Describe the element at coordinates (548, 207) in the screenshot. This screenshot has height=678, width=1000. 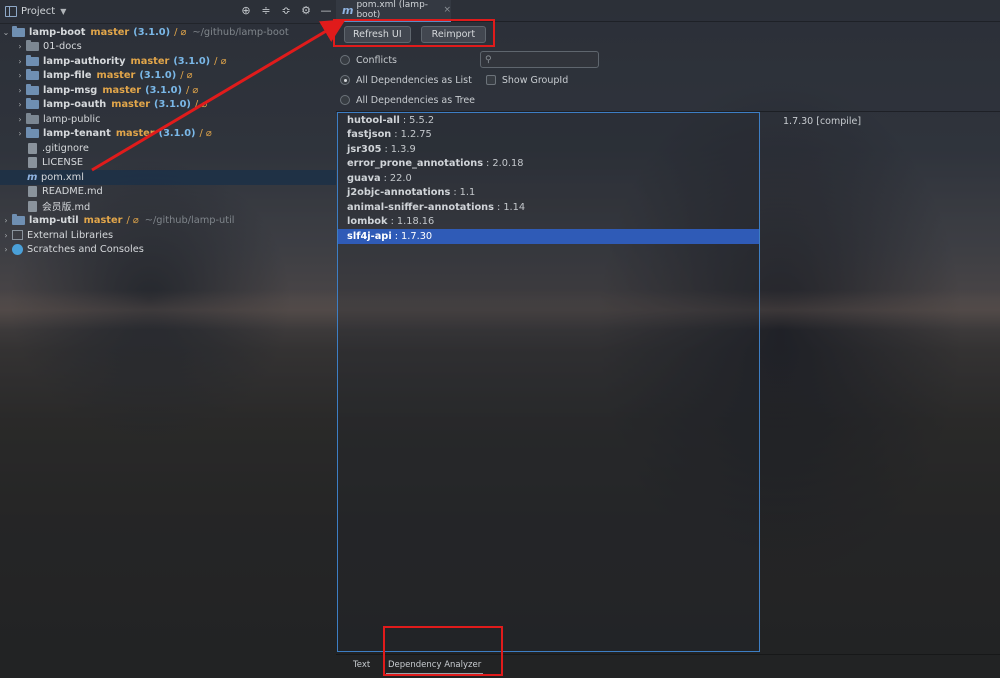
I see `dependency-row: animal-sniffer-annotations:1.14` at that location.